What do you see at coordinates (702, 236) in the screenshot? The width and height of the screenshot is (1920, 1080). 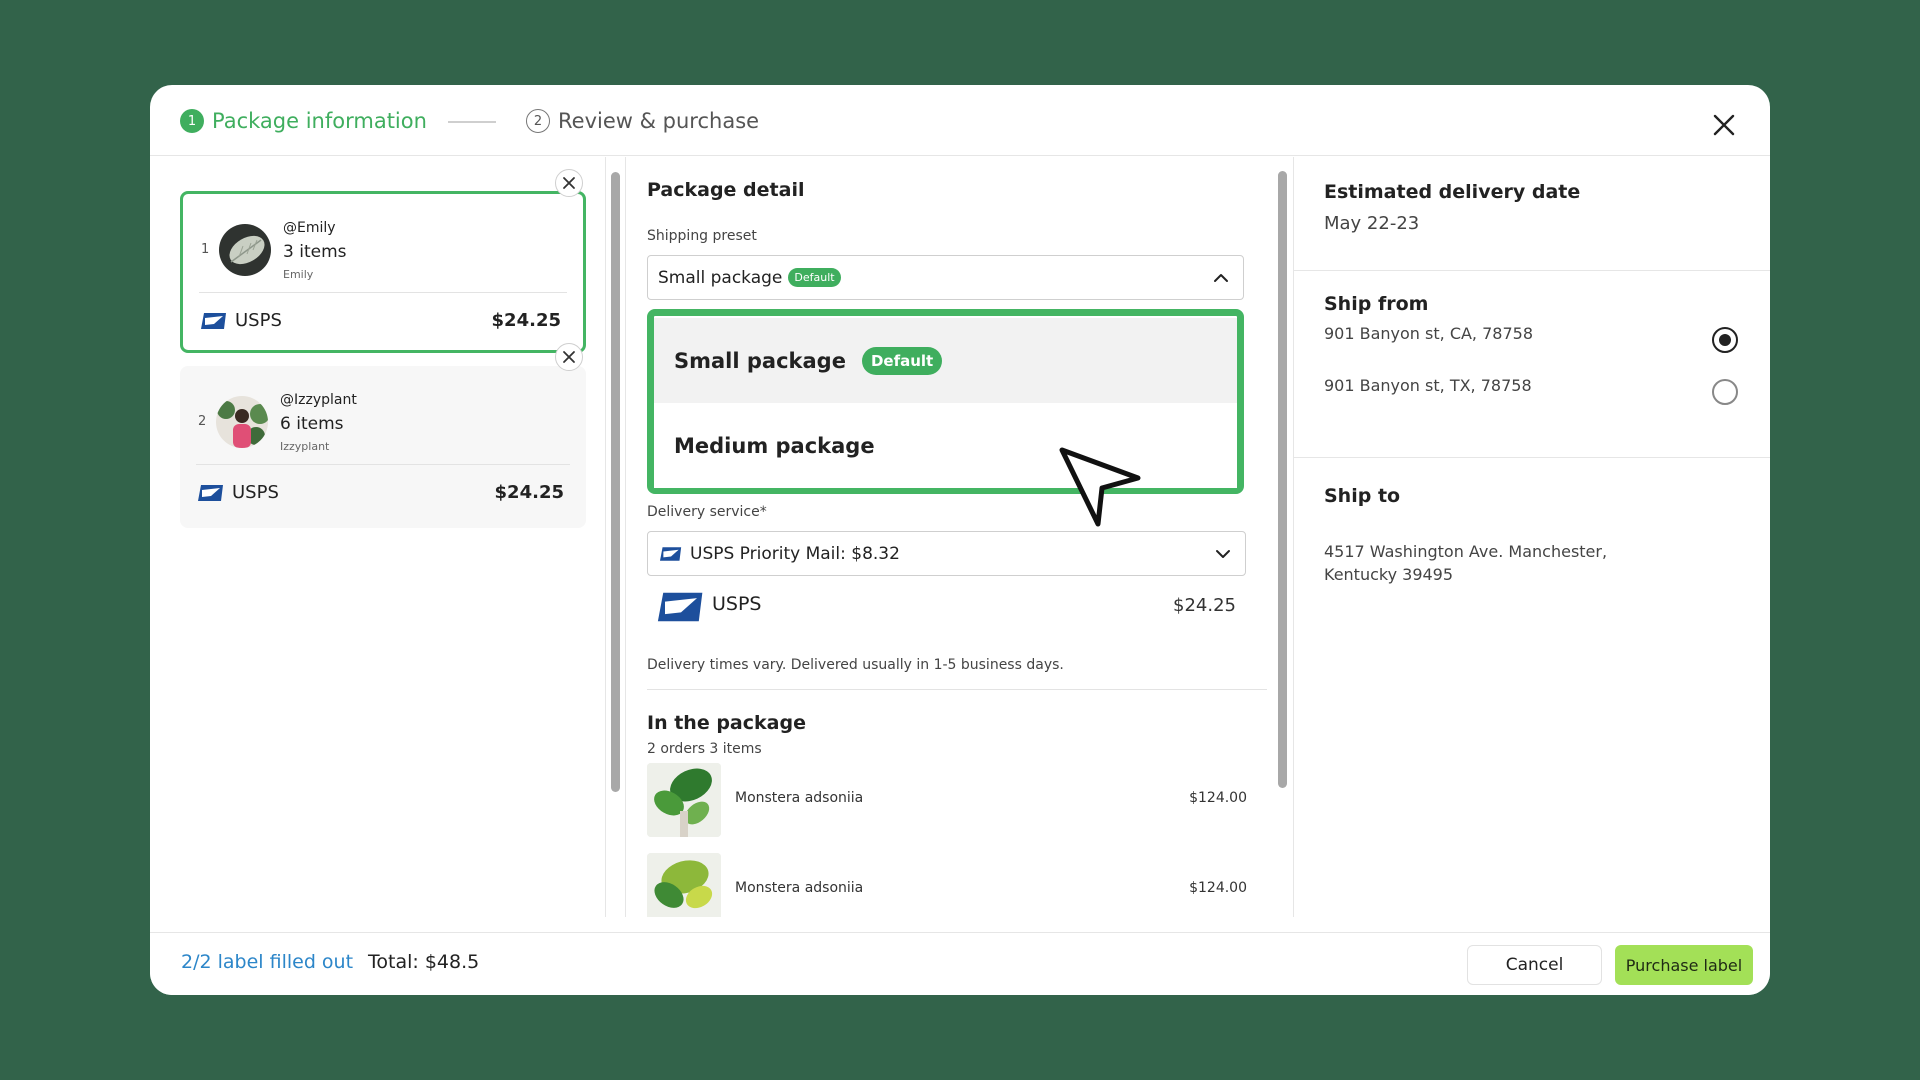 I see `field-label: Shipping preset` at bounding box center [702, 236].